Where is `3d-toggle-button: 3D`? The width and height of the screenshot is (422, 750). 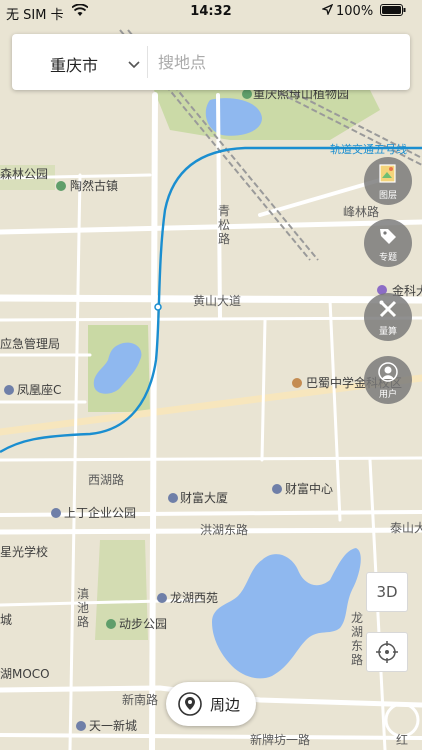 3d-toggle-button: 3D is located at coordinates (387, 592).